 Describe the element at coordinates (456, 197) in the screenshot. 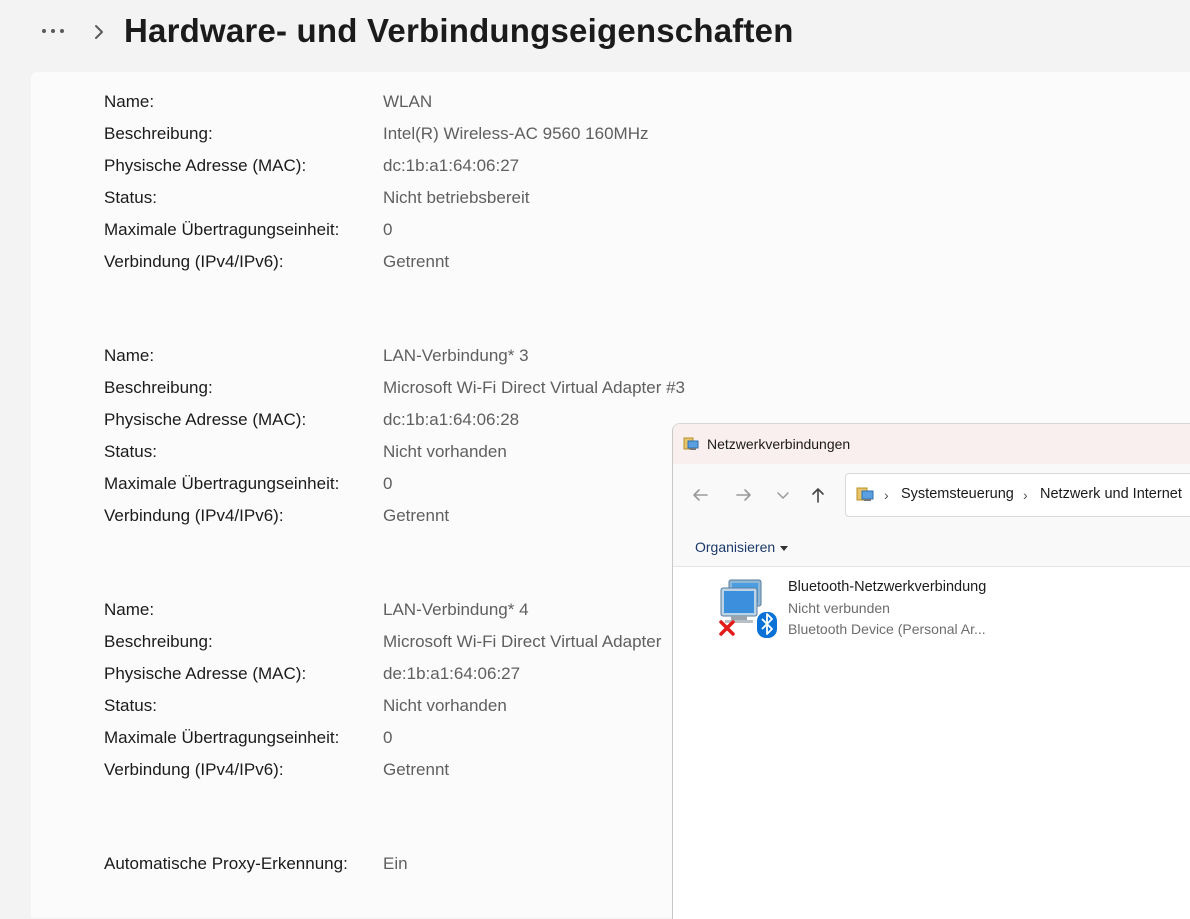

I see `property-value: Nicht betriebsbereit` at that location.